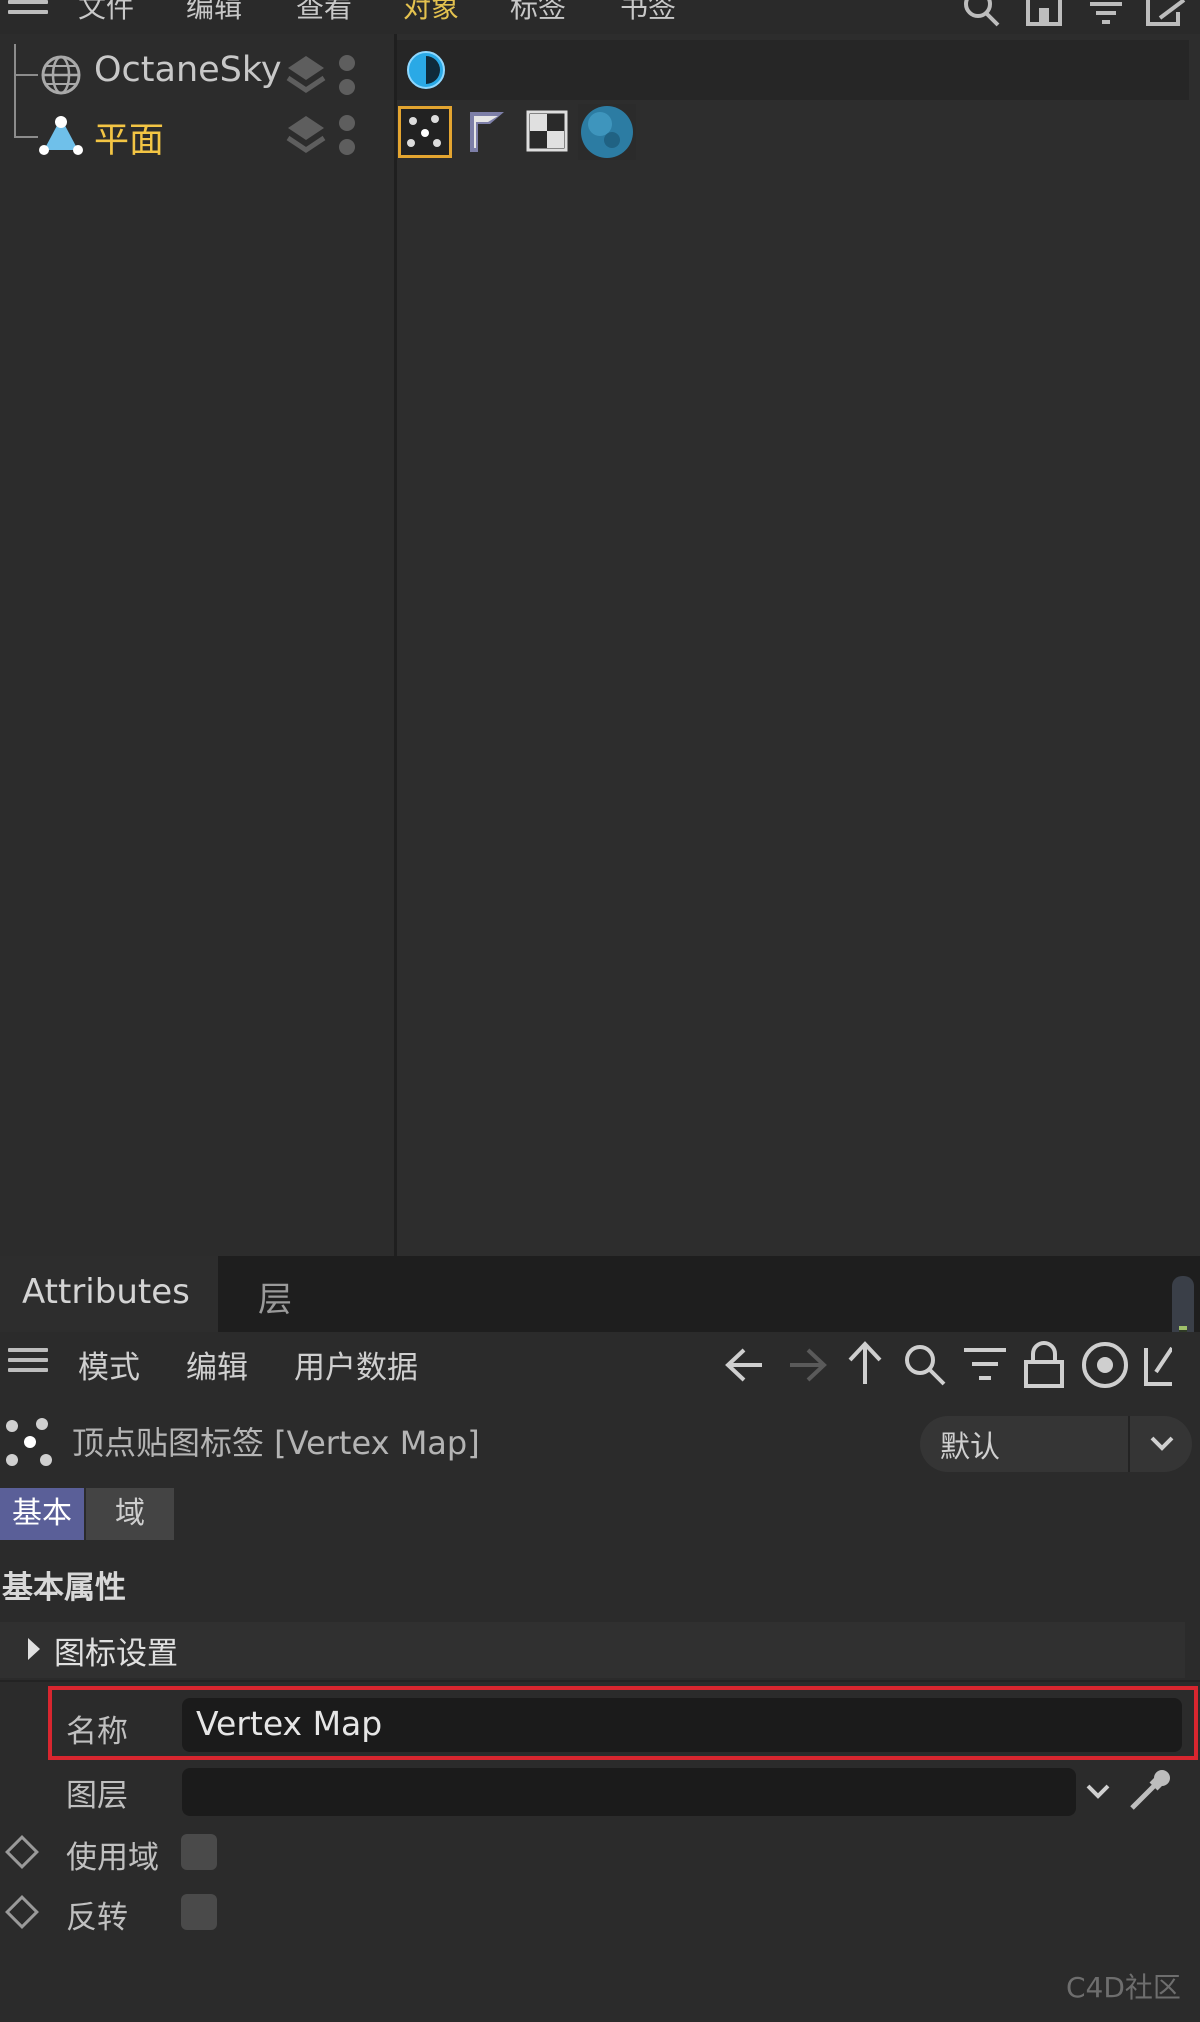 The image size is (1200, 2022). I want to click on material-tag-icon, so click(607, 132).